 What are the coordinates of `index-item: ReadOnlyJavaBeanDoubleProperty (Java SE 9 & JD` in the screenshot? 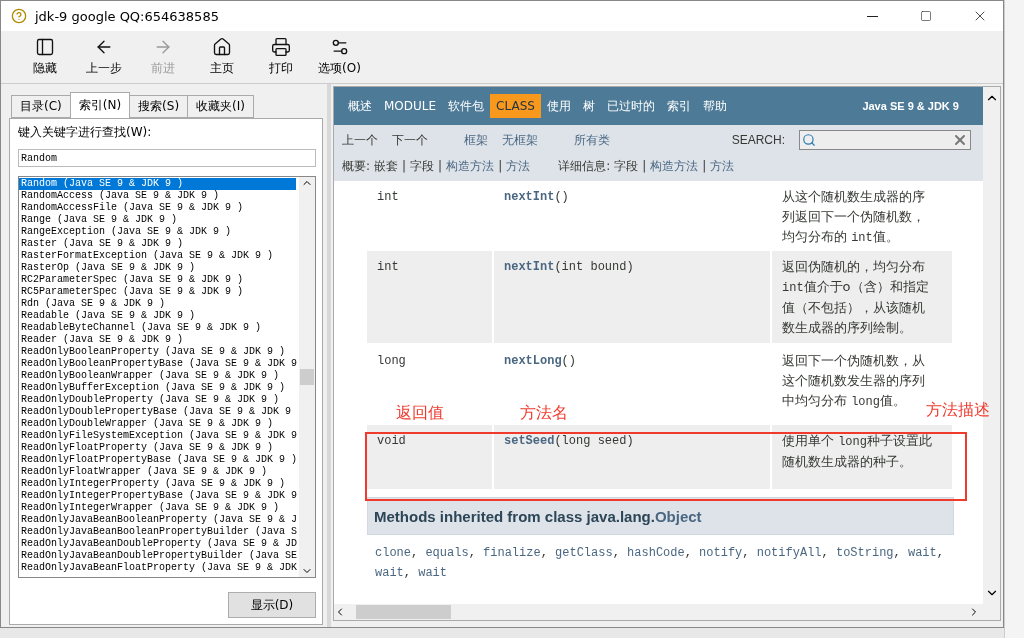 It's located at (158, 544).